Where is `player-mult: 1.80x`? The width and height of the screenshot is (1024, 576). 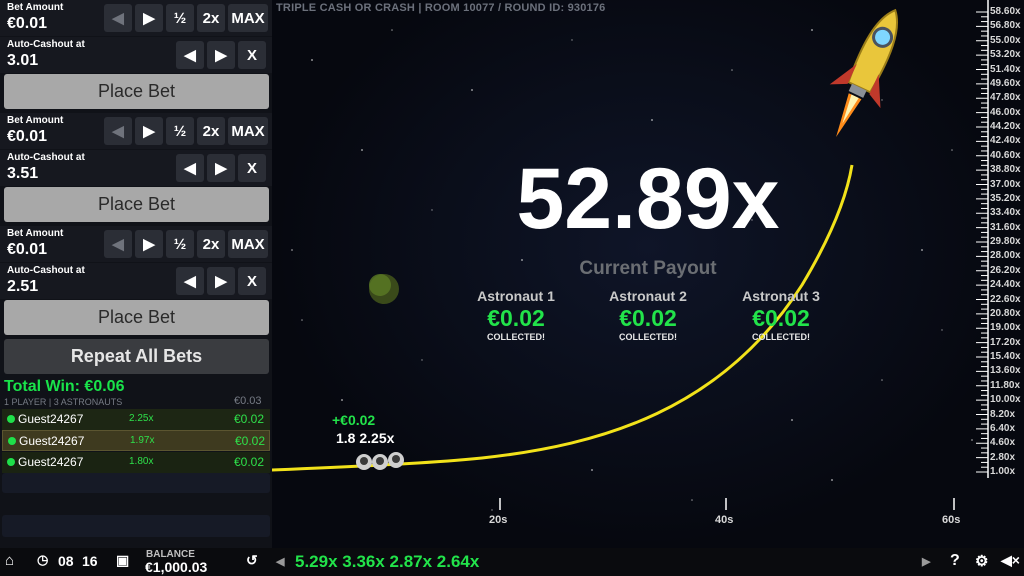
player-mult: 1.80x is located at coordinates (141, 461).